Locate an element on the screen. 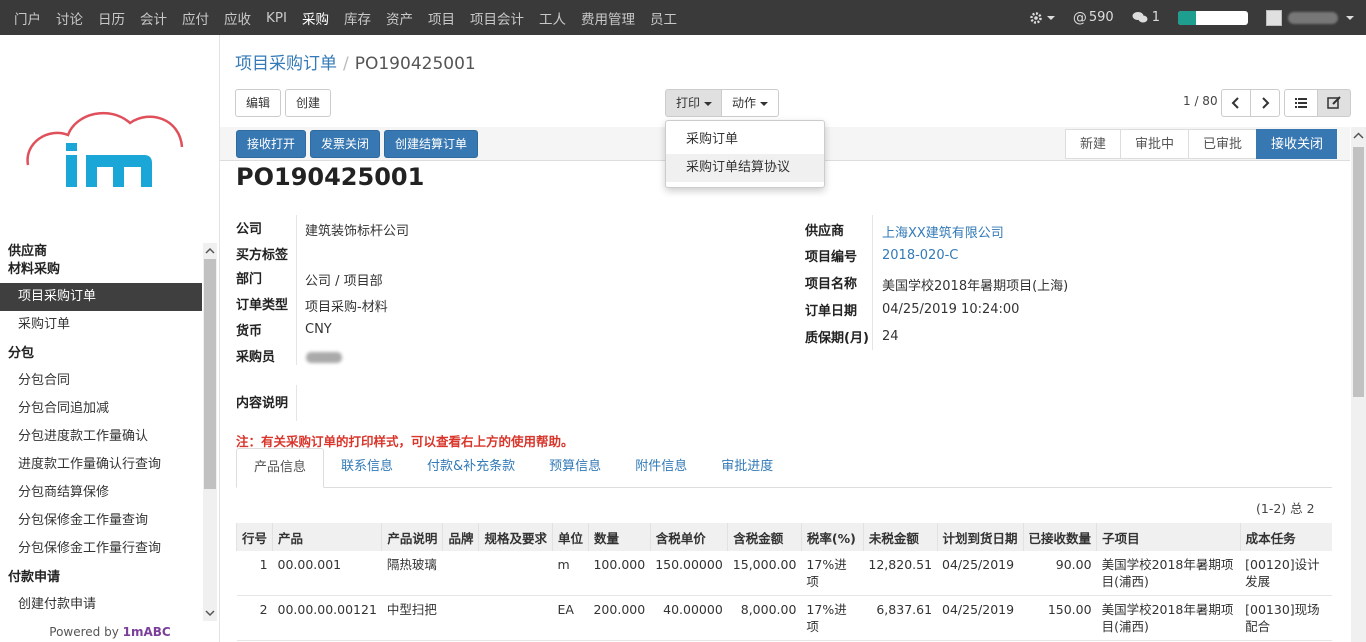 The height and width of the screenshot is (642, 1366). status-step: 审批中 is located at coordinates (1154, 144).